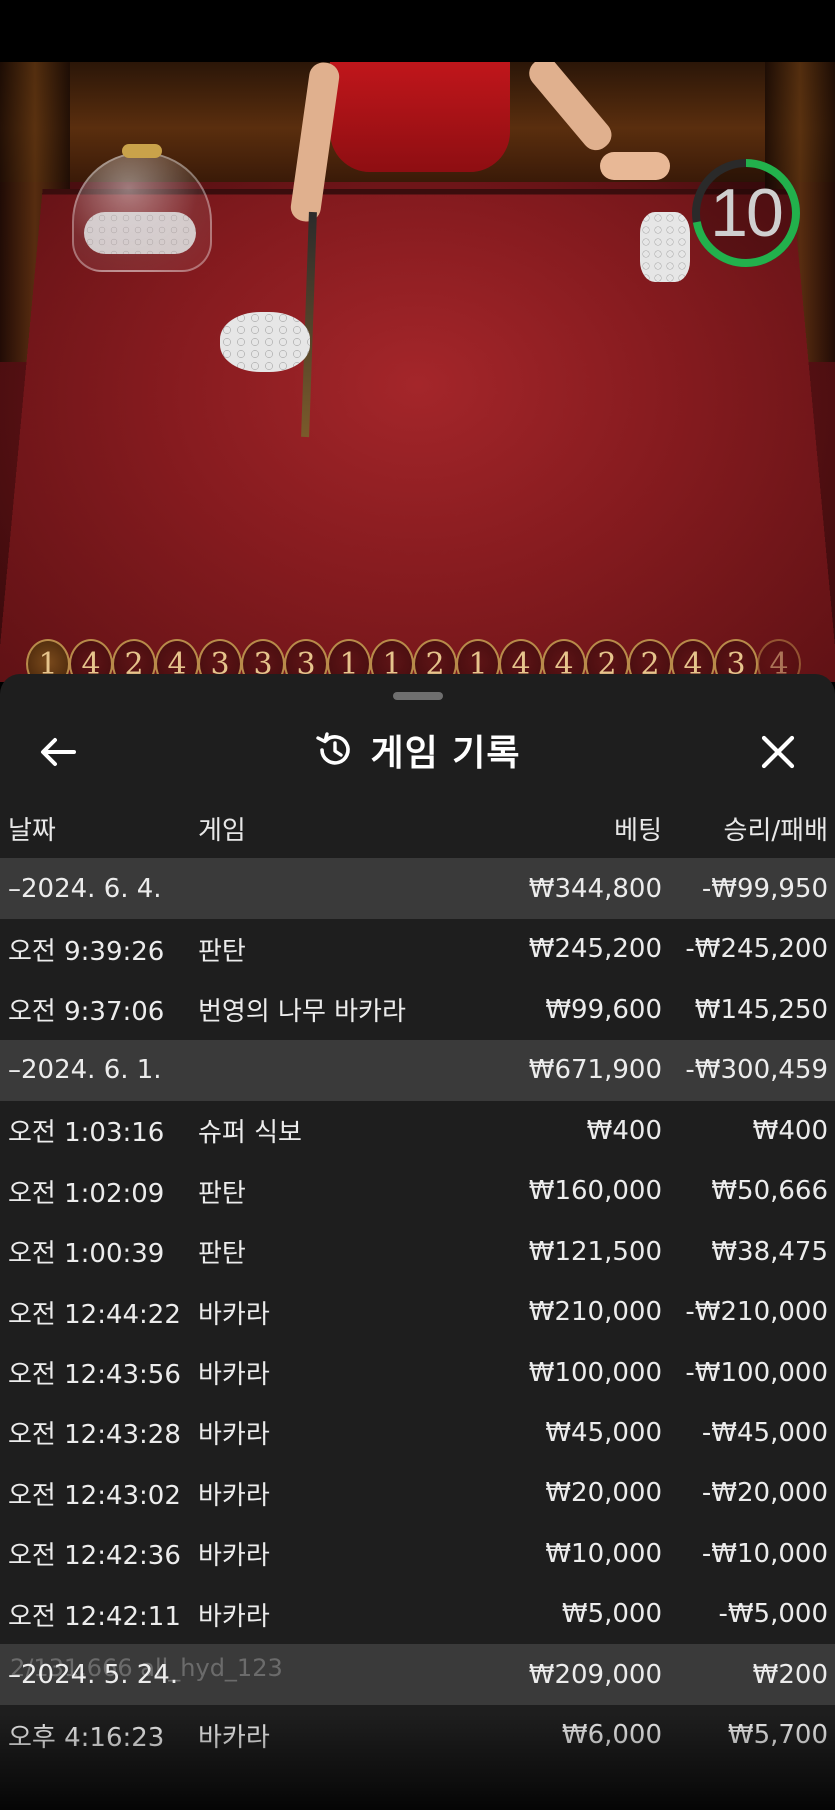 This screenshot has width=835, height=1810. I want to click on row-bet: ₩6,000, so click(611, 1735).